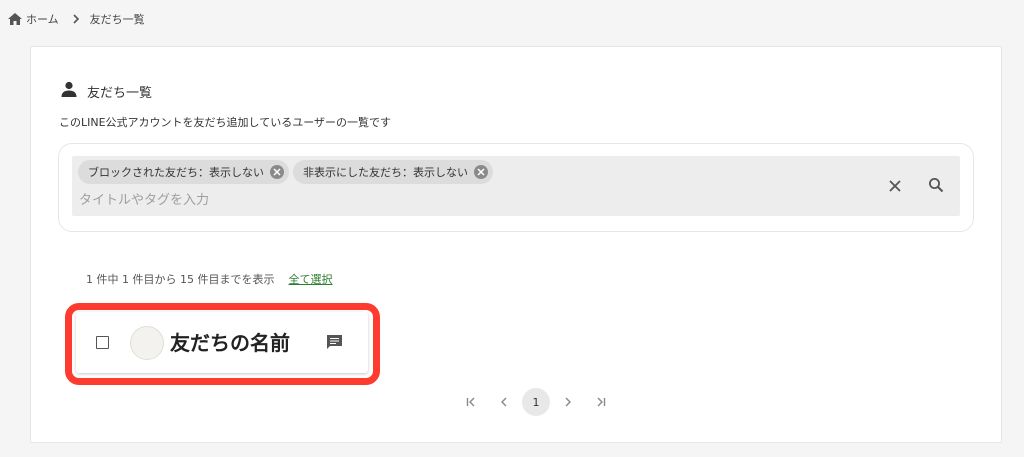 The height and width of the screenshot is (457, 1024). I want to click on next-page-icon, so click(568, 402).